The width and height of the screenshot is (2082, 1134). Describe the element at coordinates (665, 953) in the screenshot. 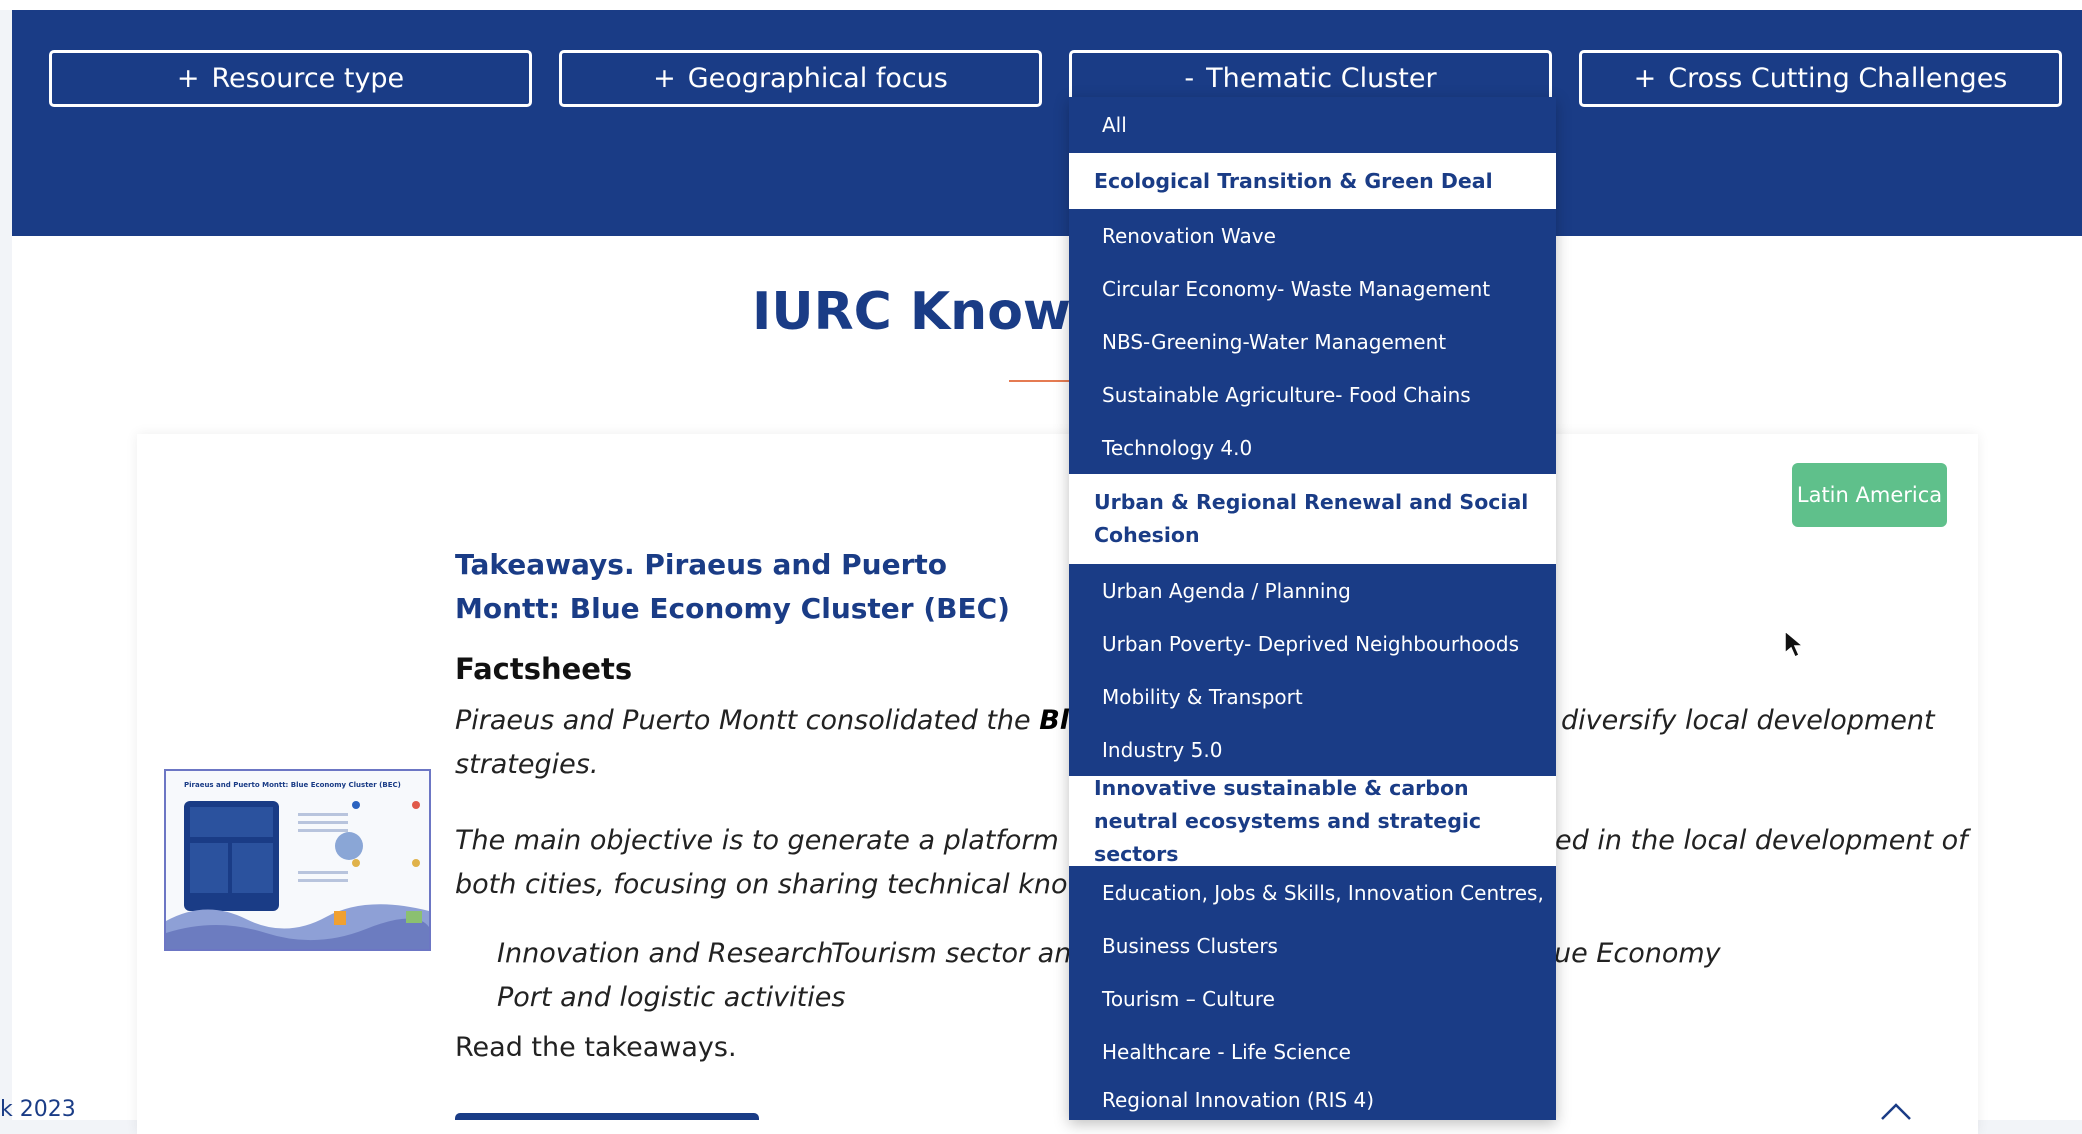

I see `topic-list-item: Innovation and Research` at that location.